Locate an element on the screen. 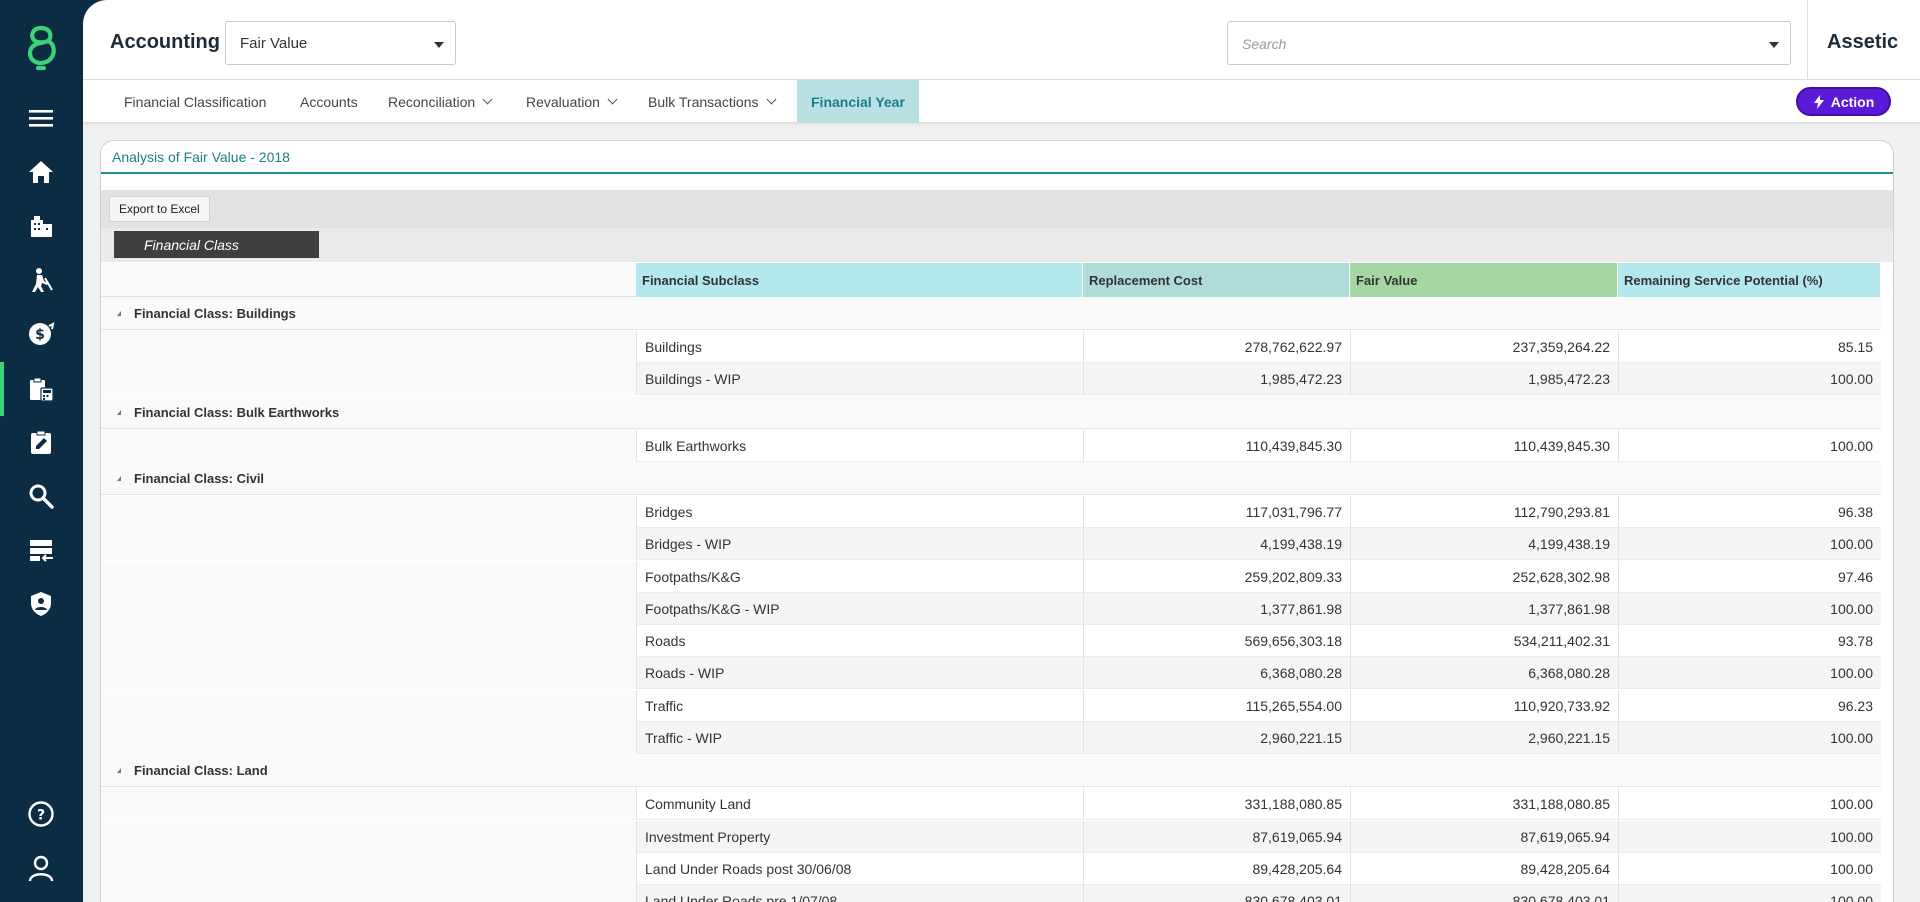 Image resolution: width=1920 pixels, height=902 pixels. panel-title: Analysis of Fair Value - 2018 is located at coordinates (201, 157).